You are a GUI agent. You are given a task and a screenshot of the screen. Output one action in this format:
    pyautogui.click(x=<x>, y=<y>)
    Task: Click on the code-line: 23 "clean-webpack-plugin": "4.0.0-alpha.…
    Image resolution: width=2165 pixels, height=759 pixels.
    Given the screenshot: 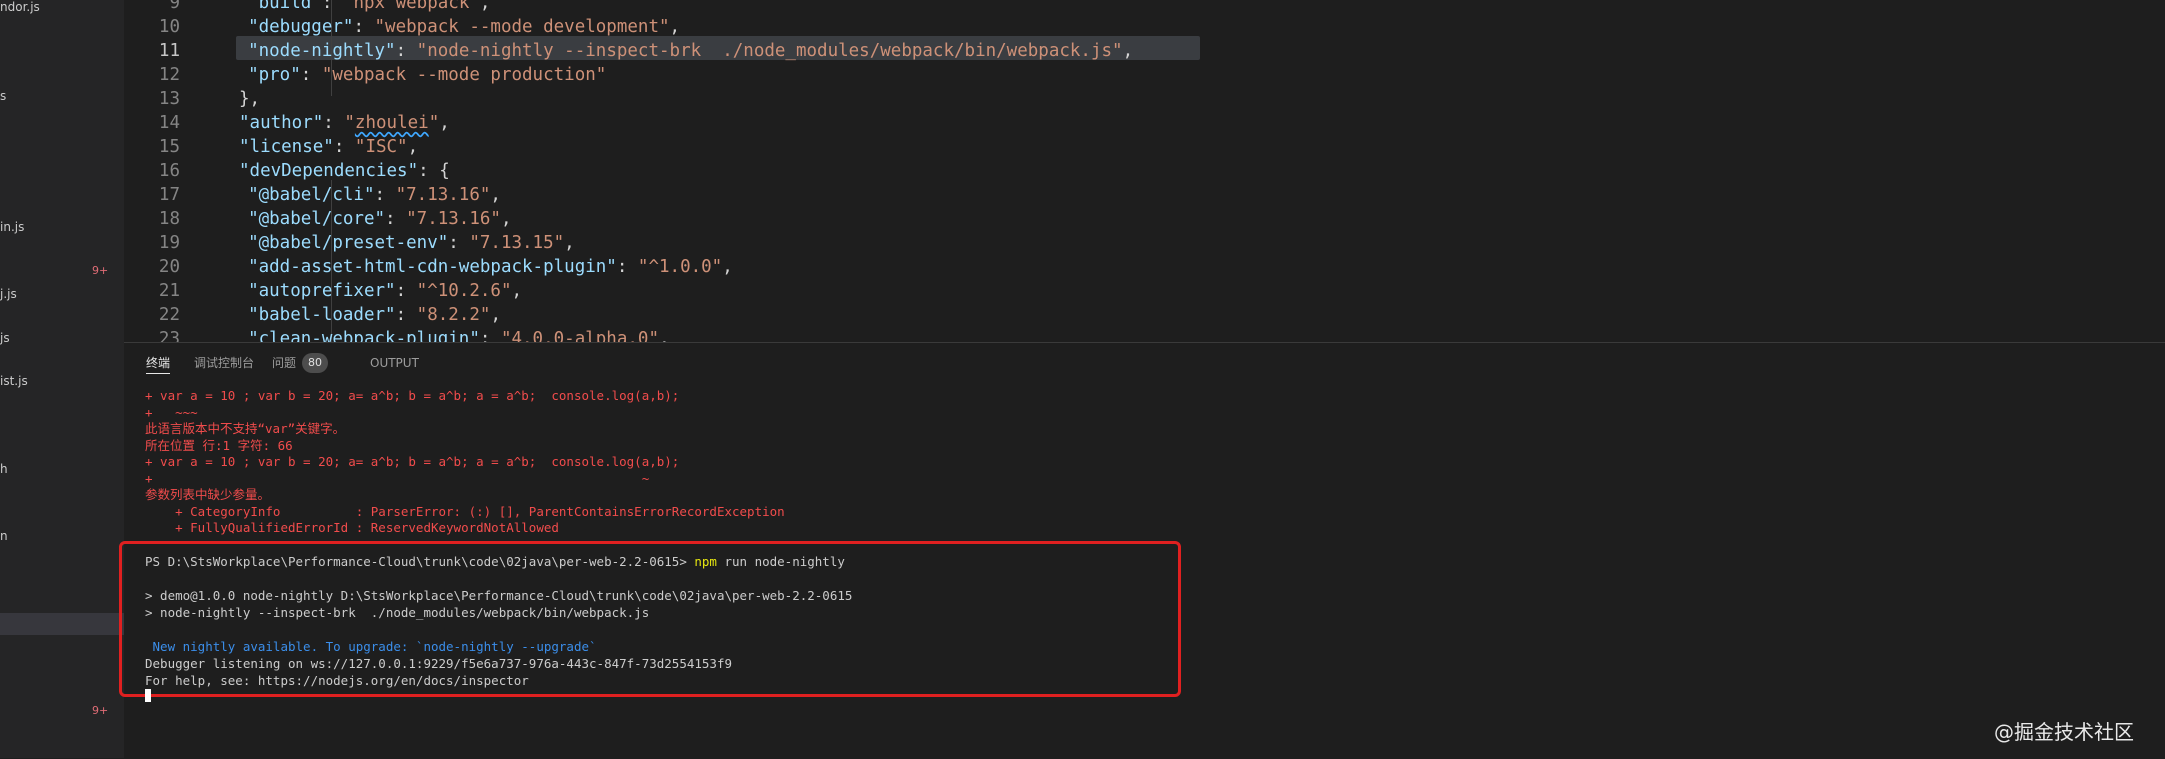 What is the action you would take?
    pyautogui.click(x=1074, y=334)
    